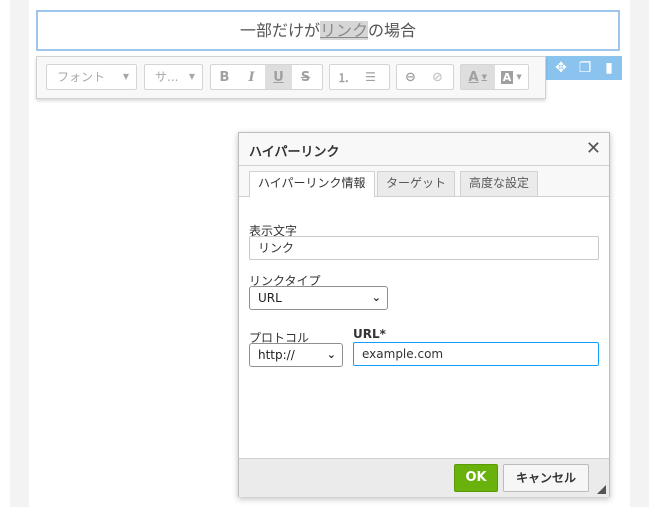 This screenshot has height=507, width=660. Describe the element at coordinates (476, 478) in the screenshot. I see `ok-button: OK` at that location.